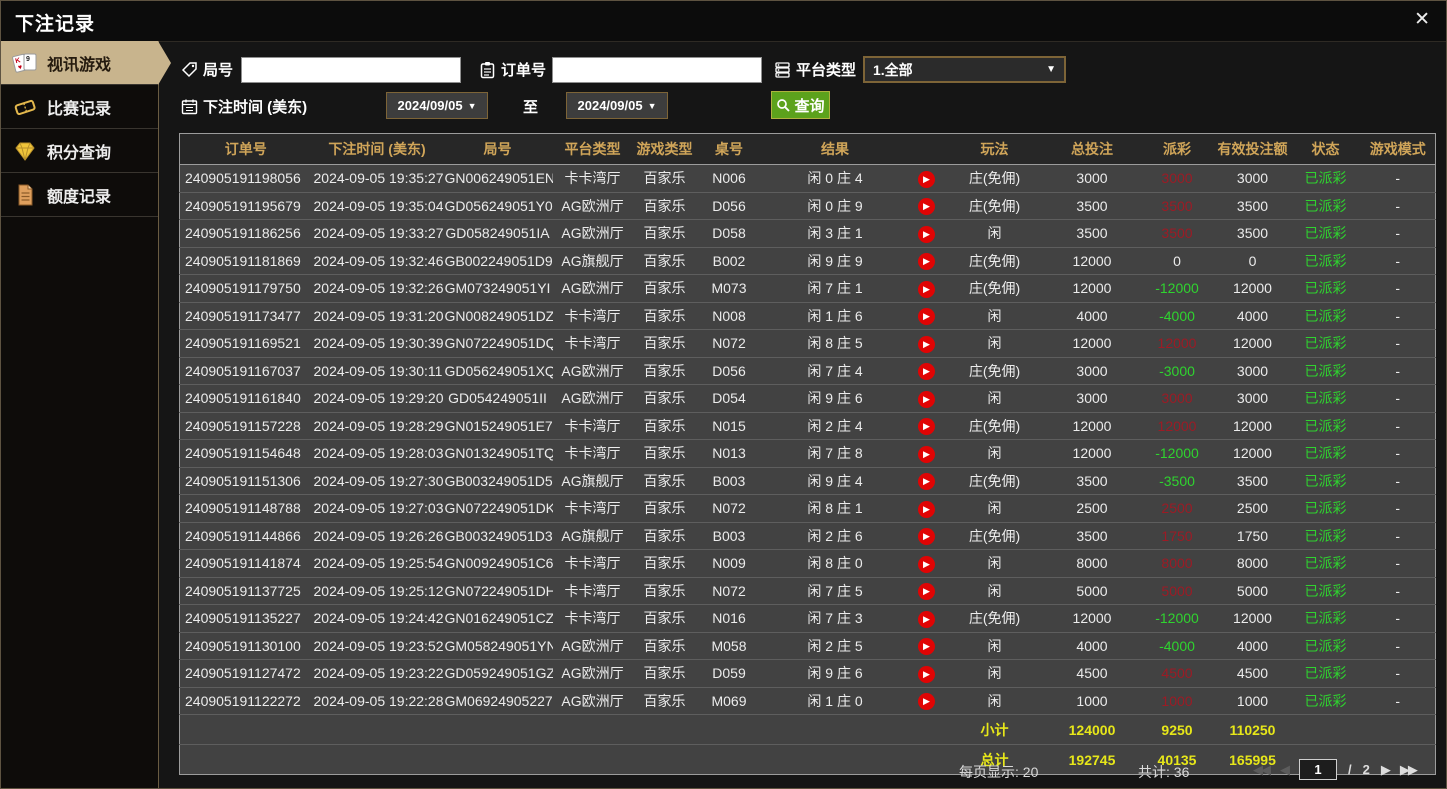 This screenshot has height=789, width=1447. Describe the element at coordinates (1252, 343) in the screenshot. I see `valid-bet-cell: 12000` at that location.